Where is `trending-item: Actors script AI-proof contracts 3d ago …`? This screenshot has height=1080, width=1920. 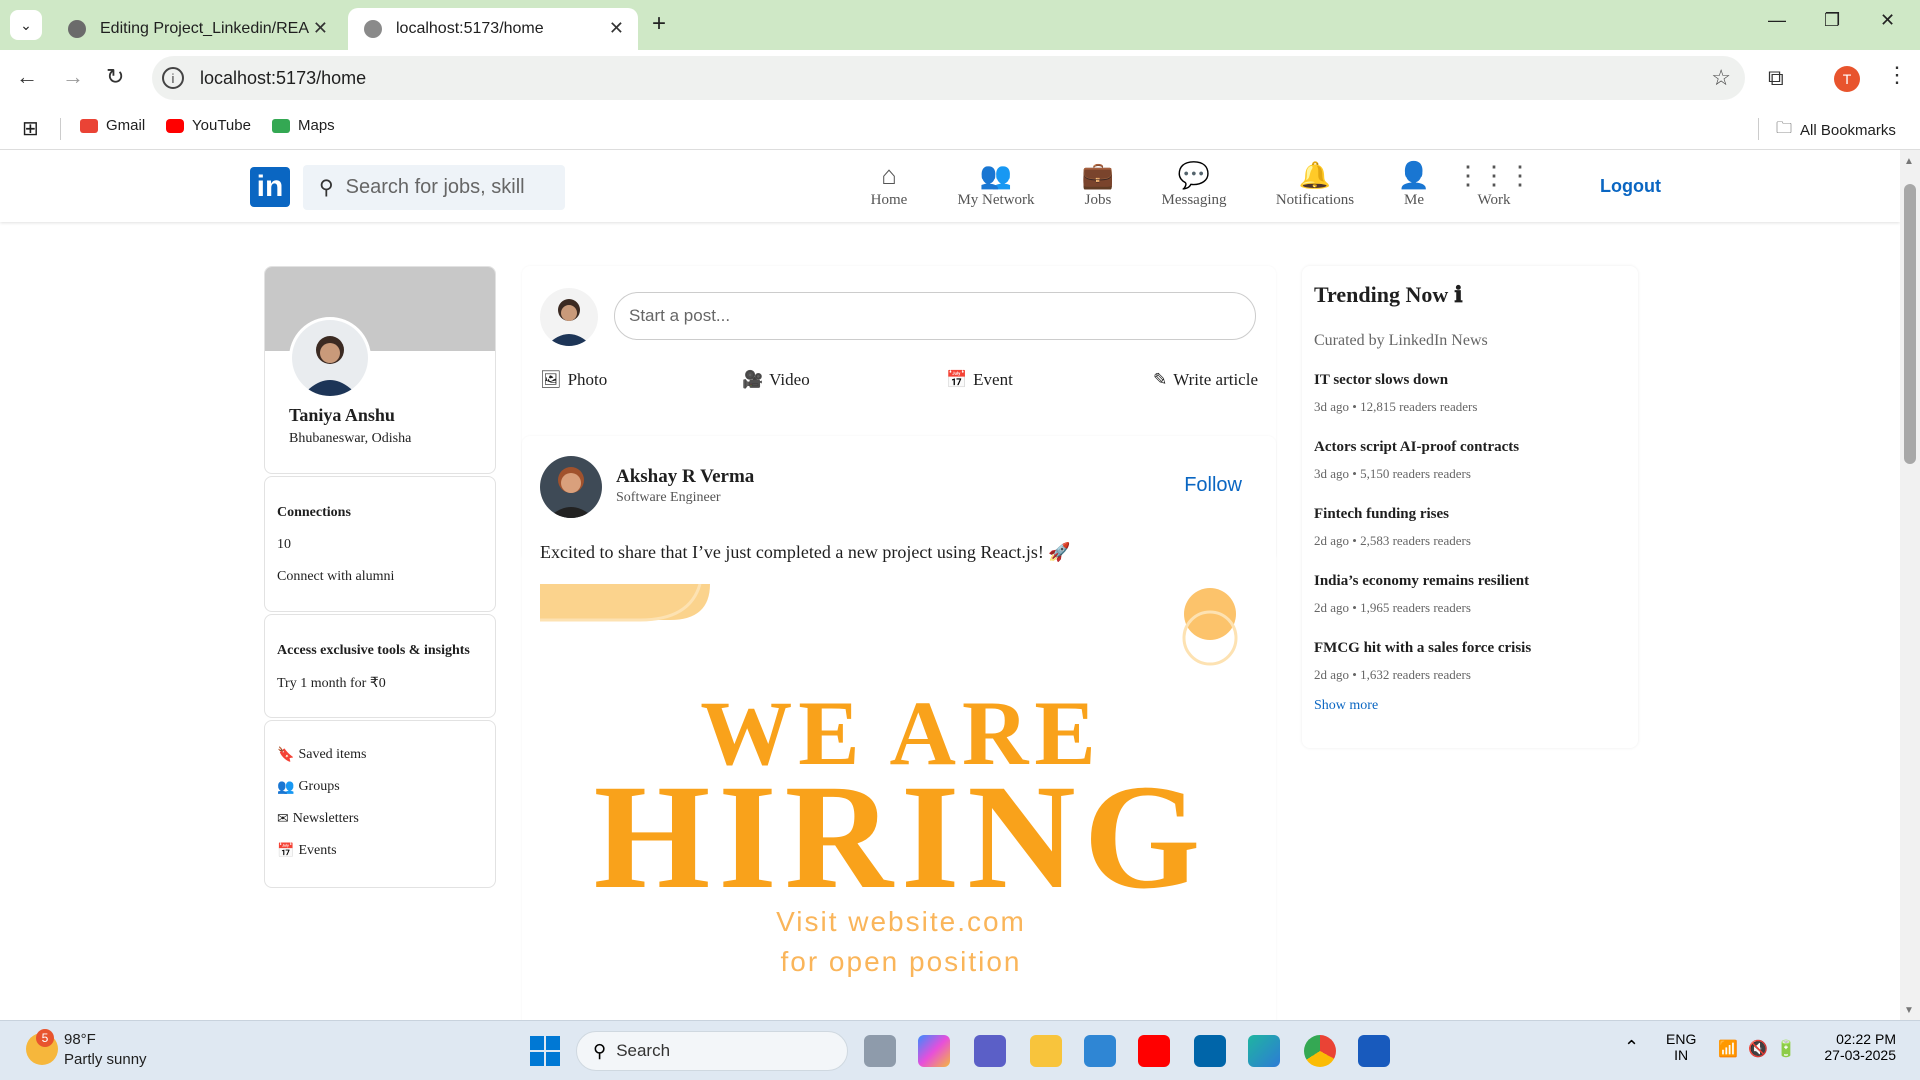
trending-item: Actors script AI-proof contracts 3d ago … is located at coordinates (1416, 460).